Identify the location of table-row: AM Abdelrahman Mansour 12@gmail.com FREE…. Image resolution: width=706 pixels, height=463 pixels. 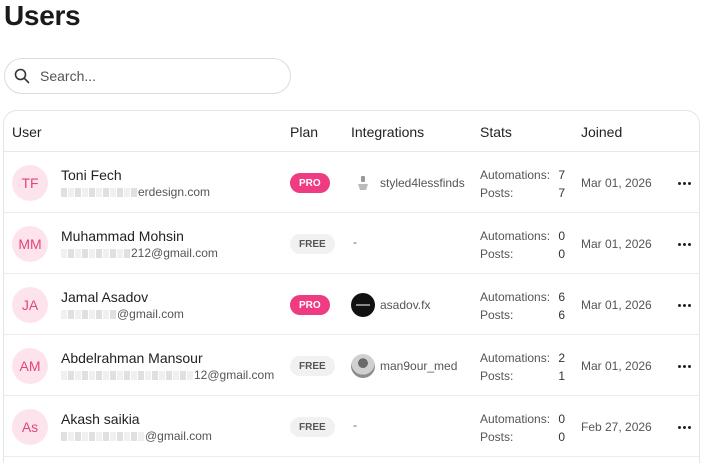
(351, 365).